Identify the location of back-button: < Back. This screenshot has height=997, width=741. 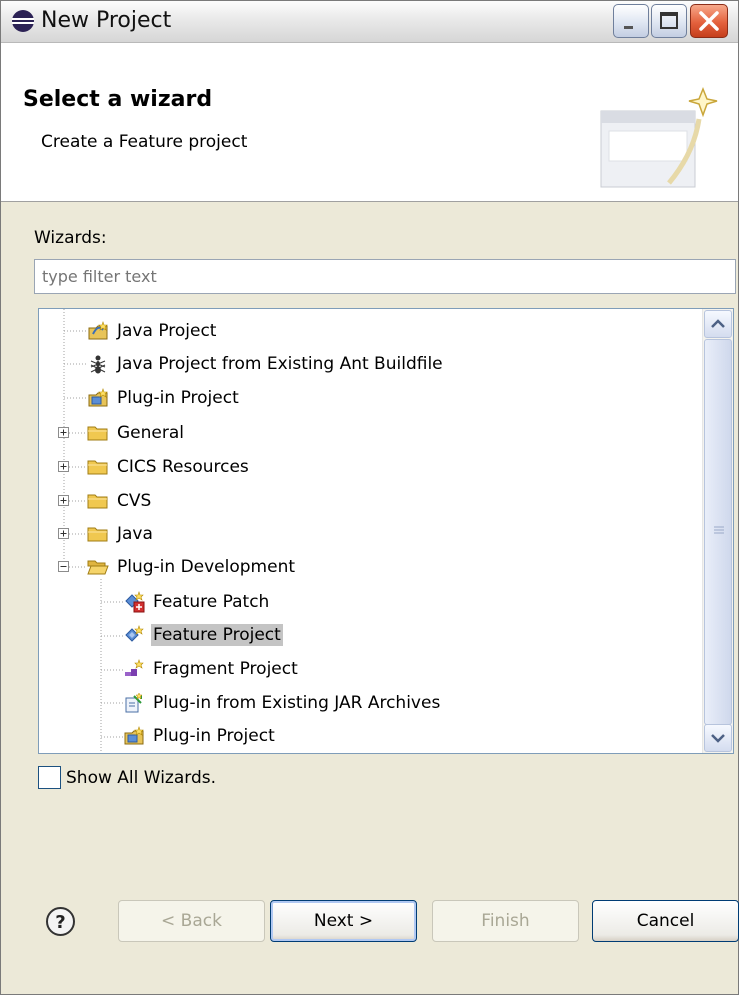
(191, 921).